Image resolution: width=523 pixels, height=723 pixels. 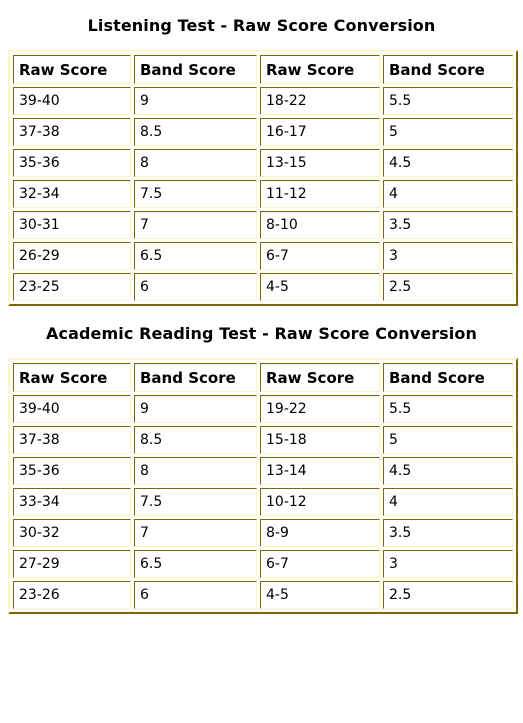 I want to click on table-row: 30-32 7 8-9 3.5, so click(x=263, y=533).